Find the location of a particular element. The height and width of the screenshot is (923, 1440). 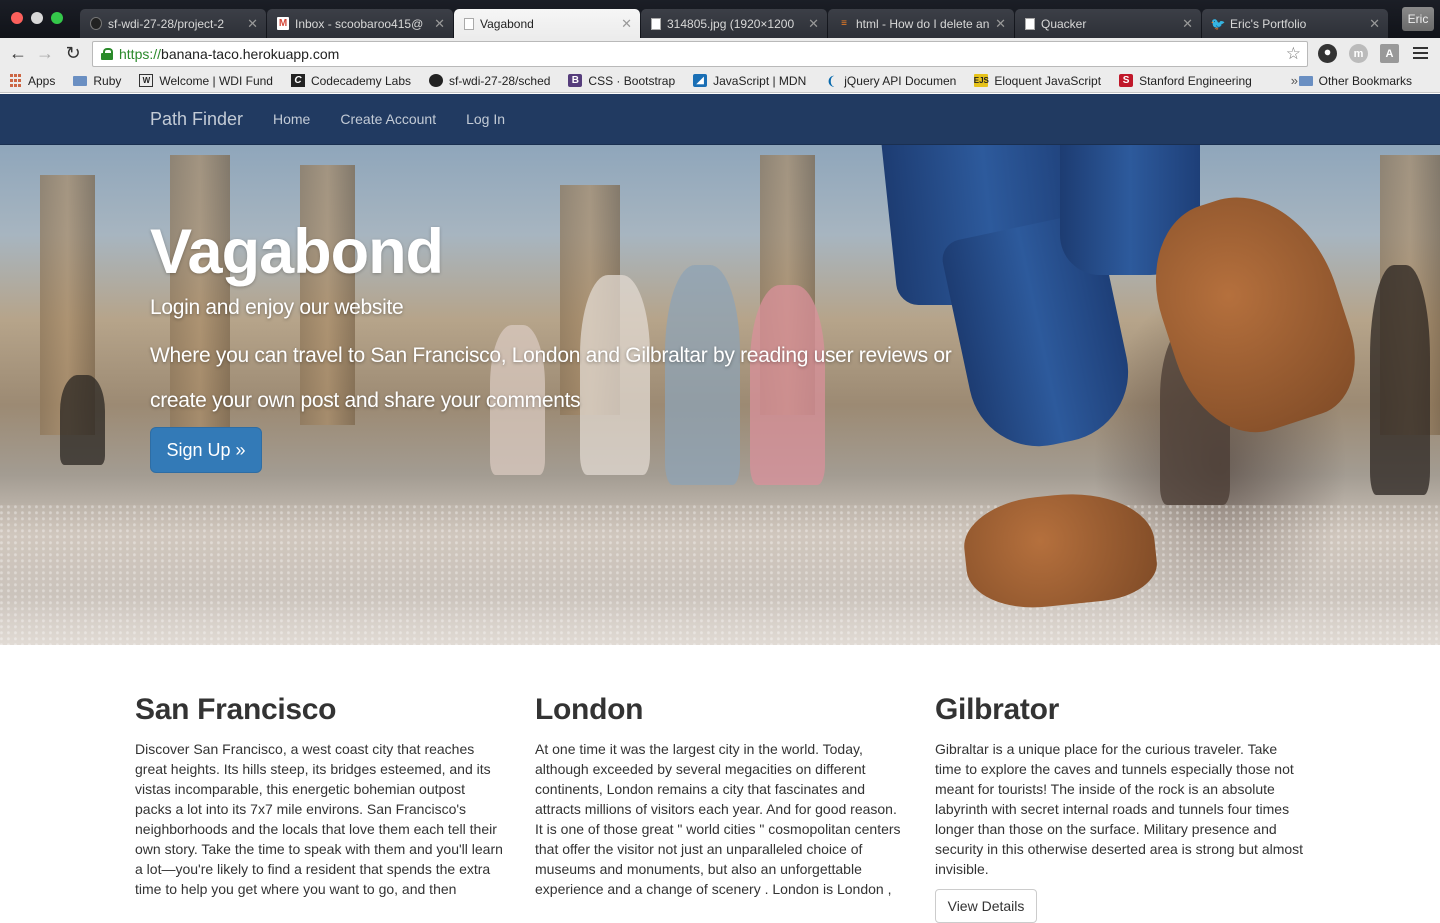

bookmark-wdi: W Welcome | WDI Fund is located at coordinates (206, 81).